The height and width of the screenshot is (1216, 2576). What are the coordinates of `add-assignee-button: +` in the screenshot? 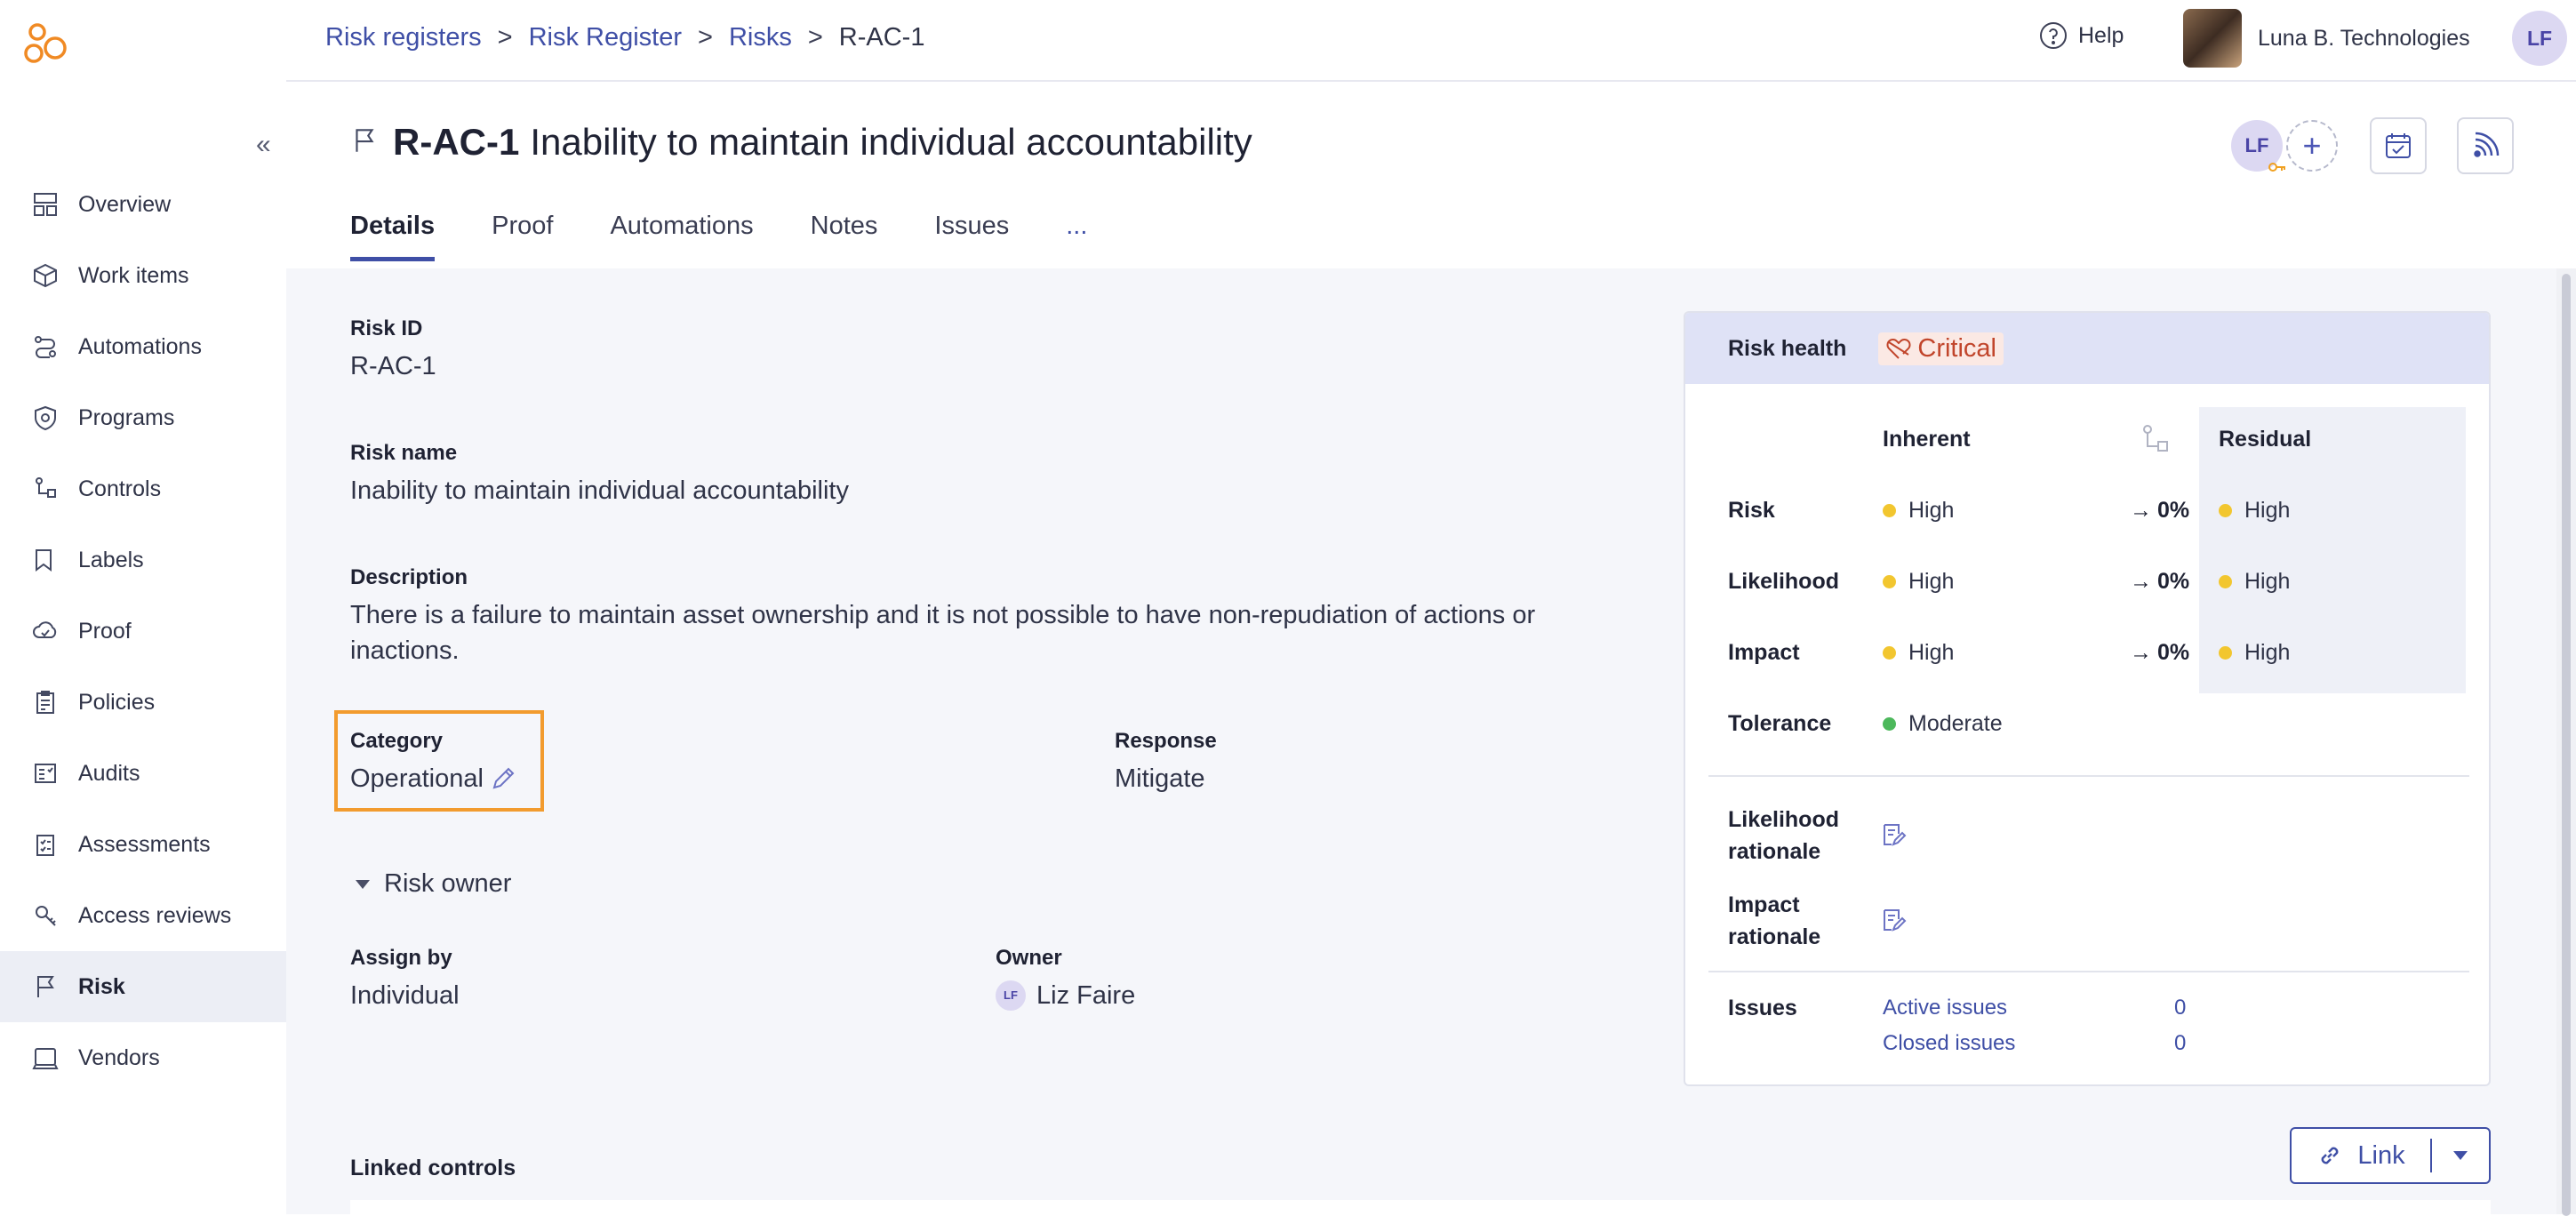 It's located at (2312, 146).